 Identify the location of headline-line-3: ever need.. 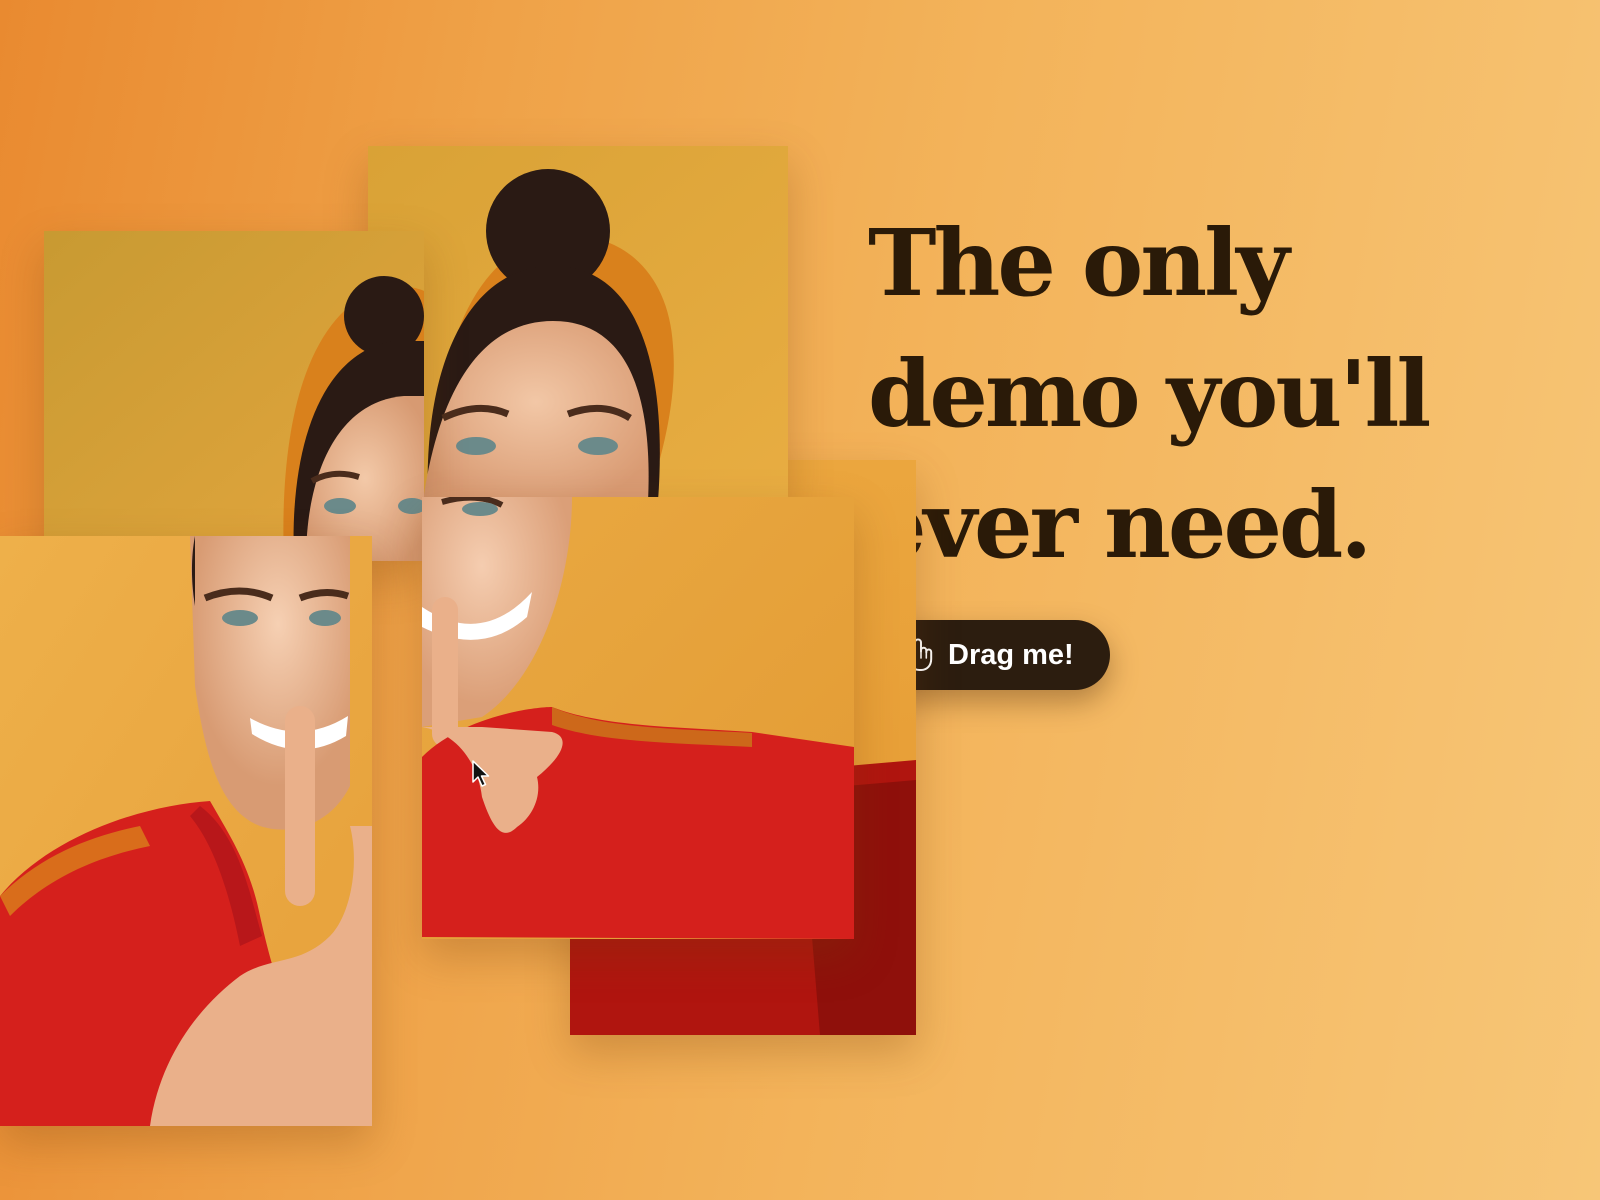
(1120, 525).